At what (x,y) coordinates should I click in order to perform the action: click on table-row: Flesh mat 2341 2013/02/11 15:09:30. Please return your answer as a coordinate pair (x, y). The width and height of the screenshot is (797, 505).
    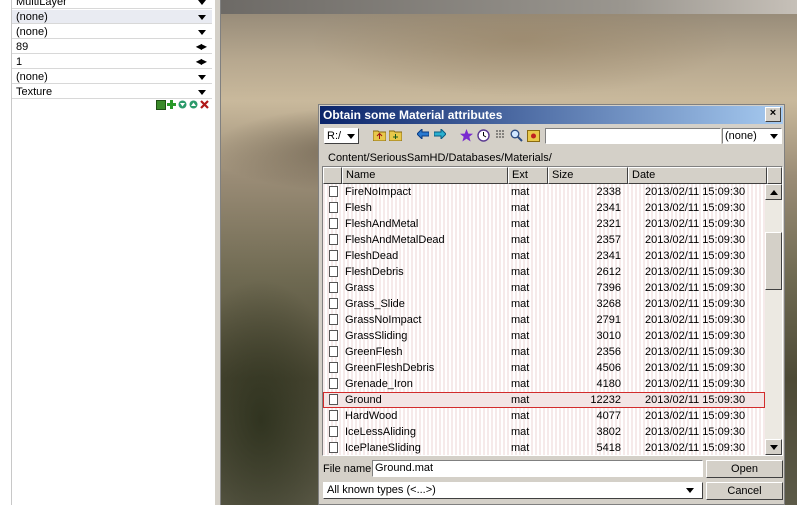
    Looking at the image, I should click on (544, 208).